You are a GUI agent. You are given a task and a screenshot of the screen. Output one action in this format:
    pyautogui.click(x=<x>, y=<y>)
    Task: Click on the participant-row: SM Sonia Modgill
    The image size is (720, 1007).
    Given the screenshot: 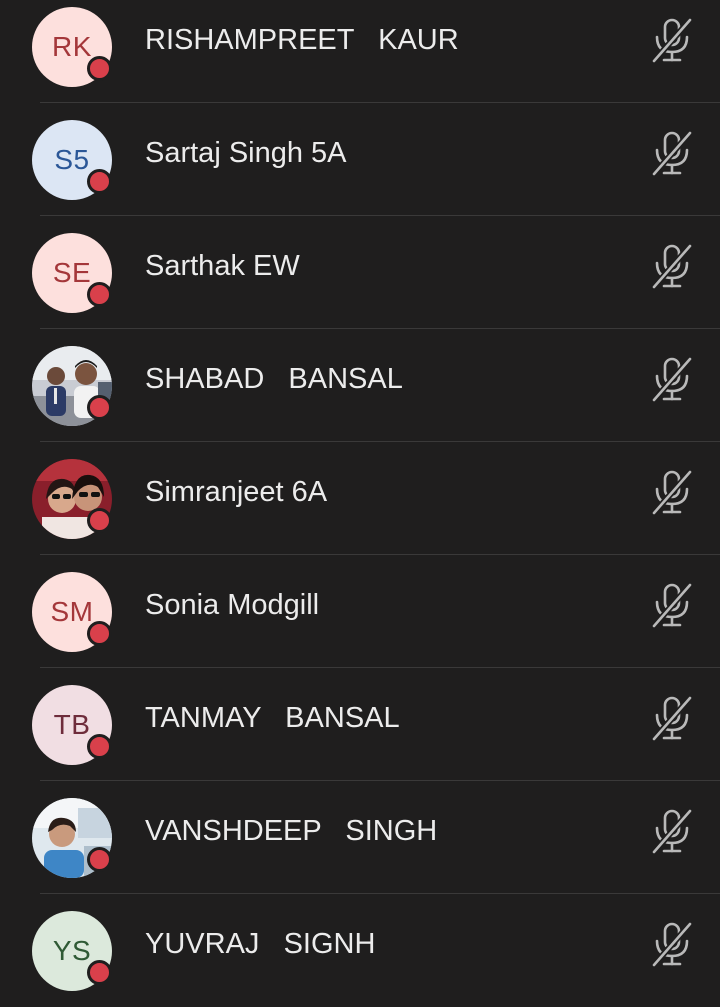 What is the action you would take?
    pyautogui.click(x=360, y=611)
    